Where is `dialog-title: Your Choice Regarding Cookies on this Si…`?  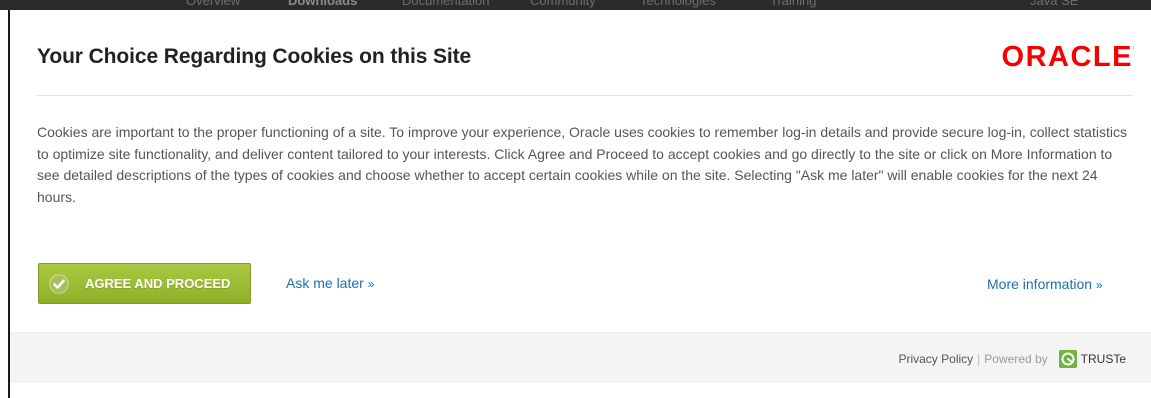 dialog-title: Your Choice Regarding Cookies on this Si… is located at coordinates (254, 56).